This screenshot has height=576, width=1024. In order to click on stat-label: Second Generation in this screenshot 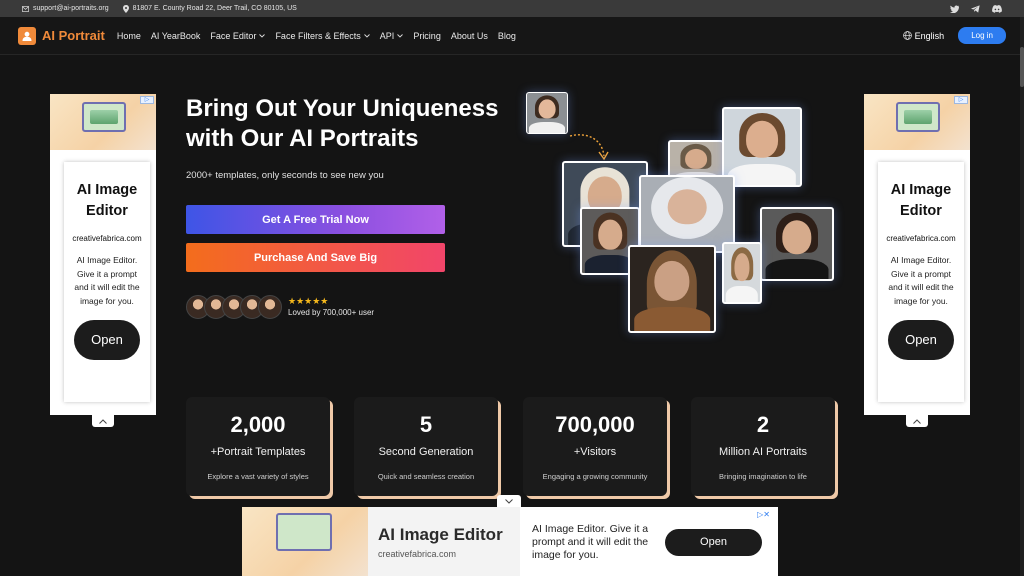, I will do `click(426, 452)`.